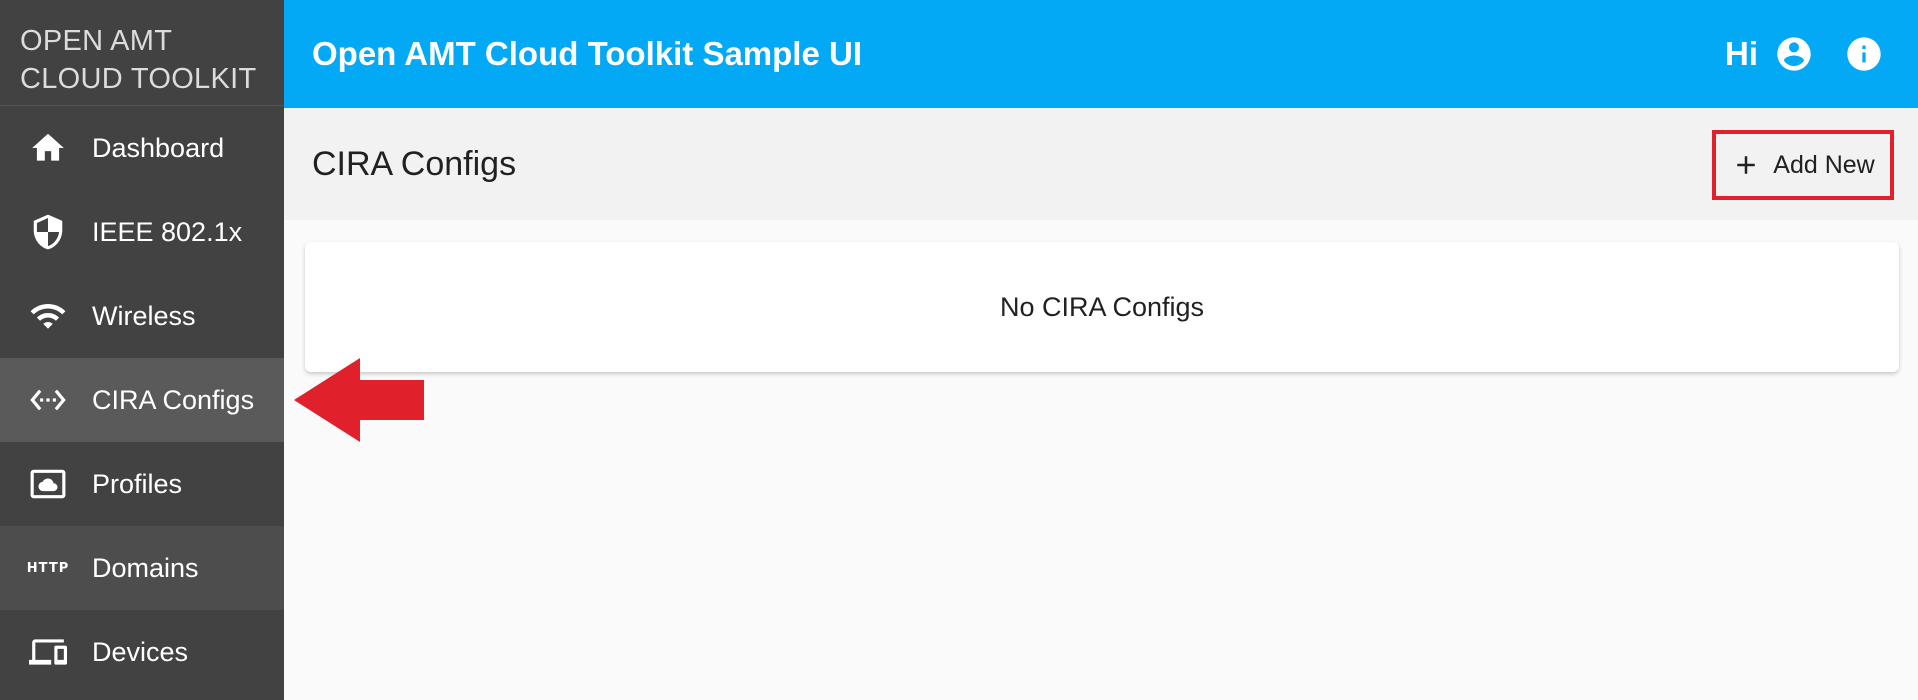 Image resolution: width=1918 pixels, height=700 pixels. Describe the element at coordinates (1821, 54) in the screenshot. I see `header-actions: Hi` at that location.